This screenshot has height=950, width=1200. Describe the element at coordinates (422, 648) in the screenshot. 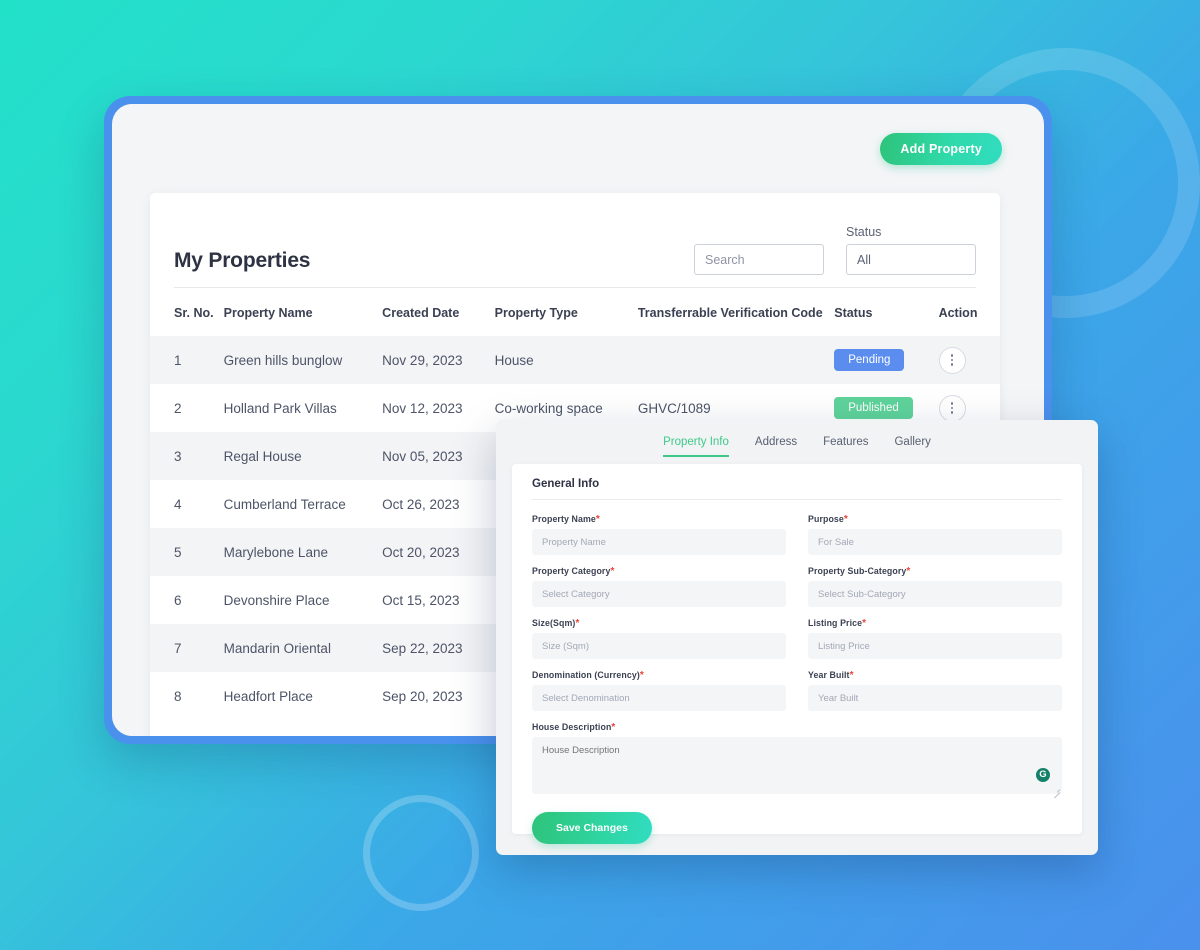

I see `cell-created-date: Sep 22, 2023` at that location.